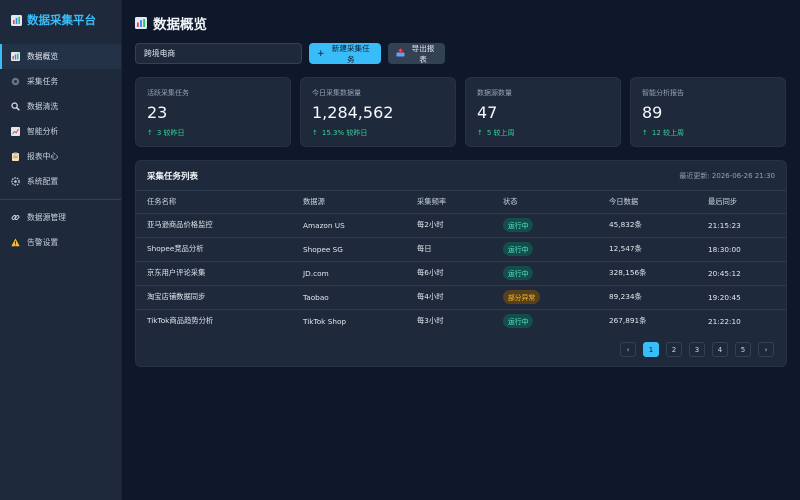 The image size is (800, 500). What do you see at coordinates (173, 176) in the screenshot?
I see `panel-title: 采集任务列表` at bounding box center [173, 176].